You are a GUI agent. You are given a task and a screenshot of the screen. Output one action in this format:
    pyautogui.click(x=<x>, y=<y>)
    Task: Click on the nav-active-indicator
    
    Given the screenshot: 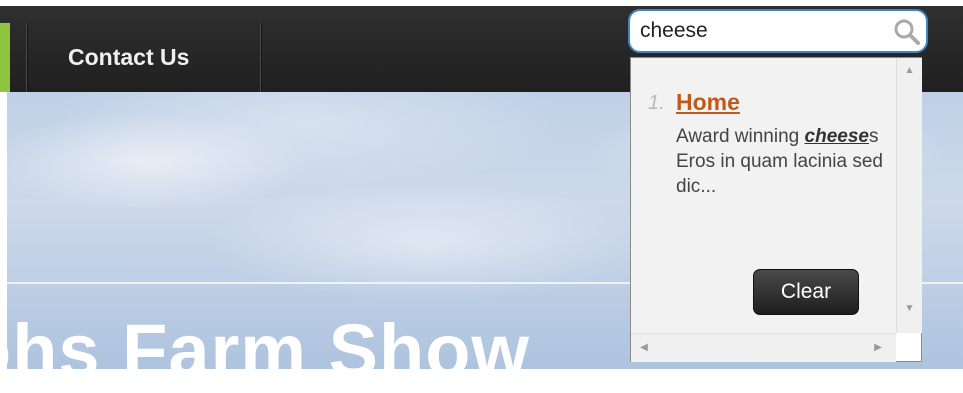 What is the action you would take?
    pyautogui.click(x=5, y=57)
    